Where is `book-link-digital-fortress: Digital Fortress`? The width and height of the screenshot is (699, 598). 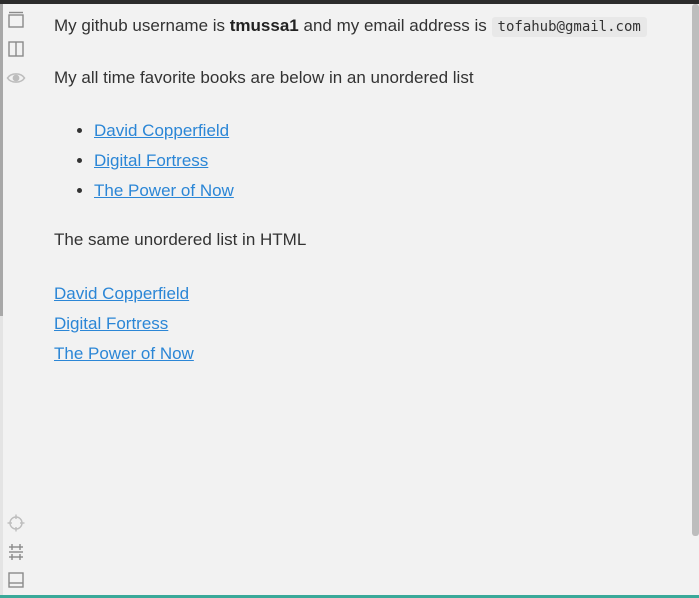
book-link-digital-fortress: Digital Fortress is located at coordinates (151, 160).